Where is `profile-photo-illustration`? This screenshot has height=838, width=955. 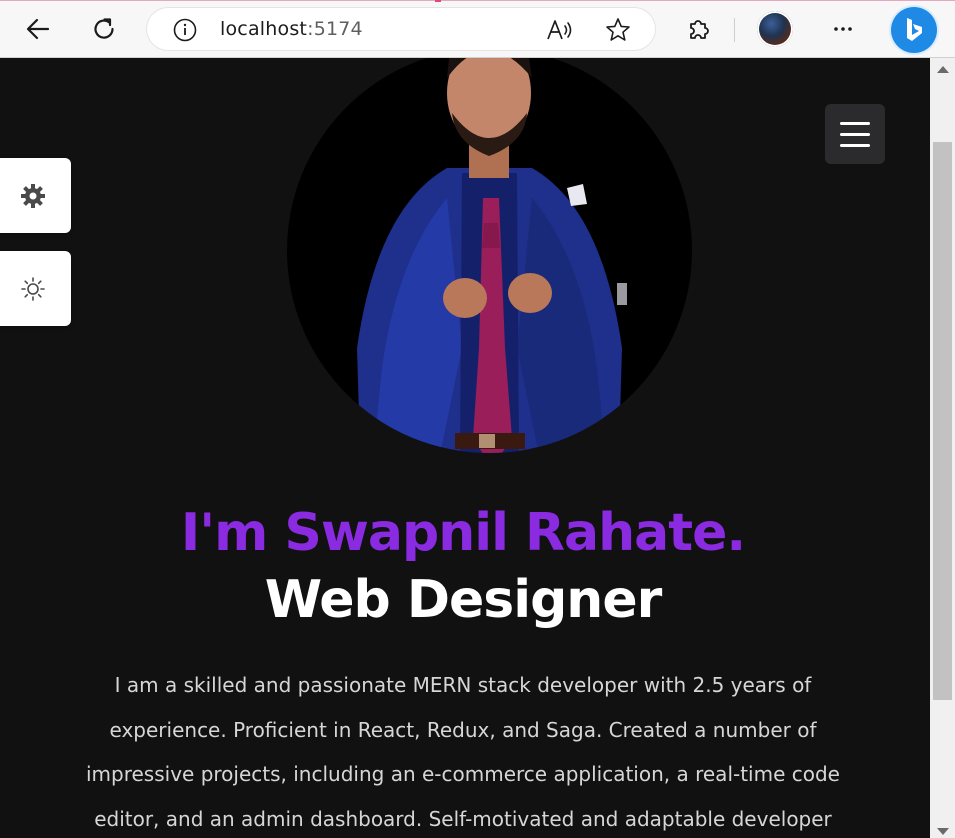 profile-photo-illustration is located at coordinates (492, 255).